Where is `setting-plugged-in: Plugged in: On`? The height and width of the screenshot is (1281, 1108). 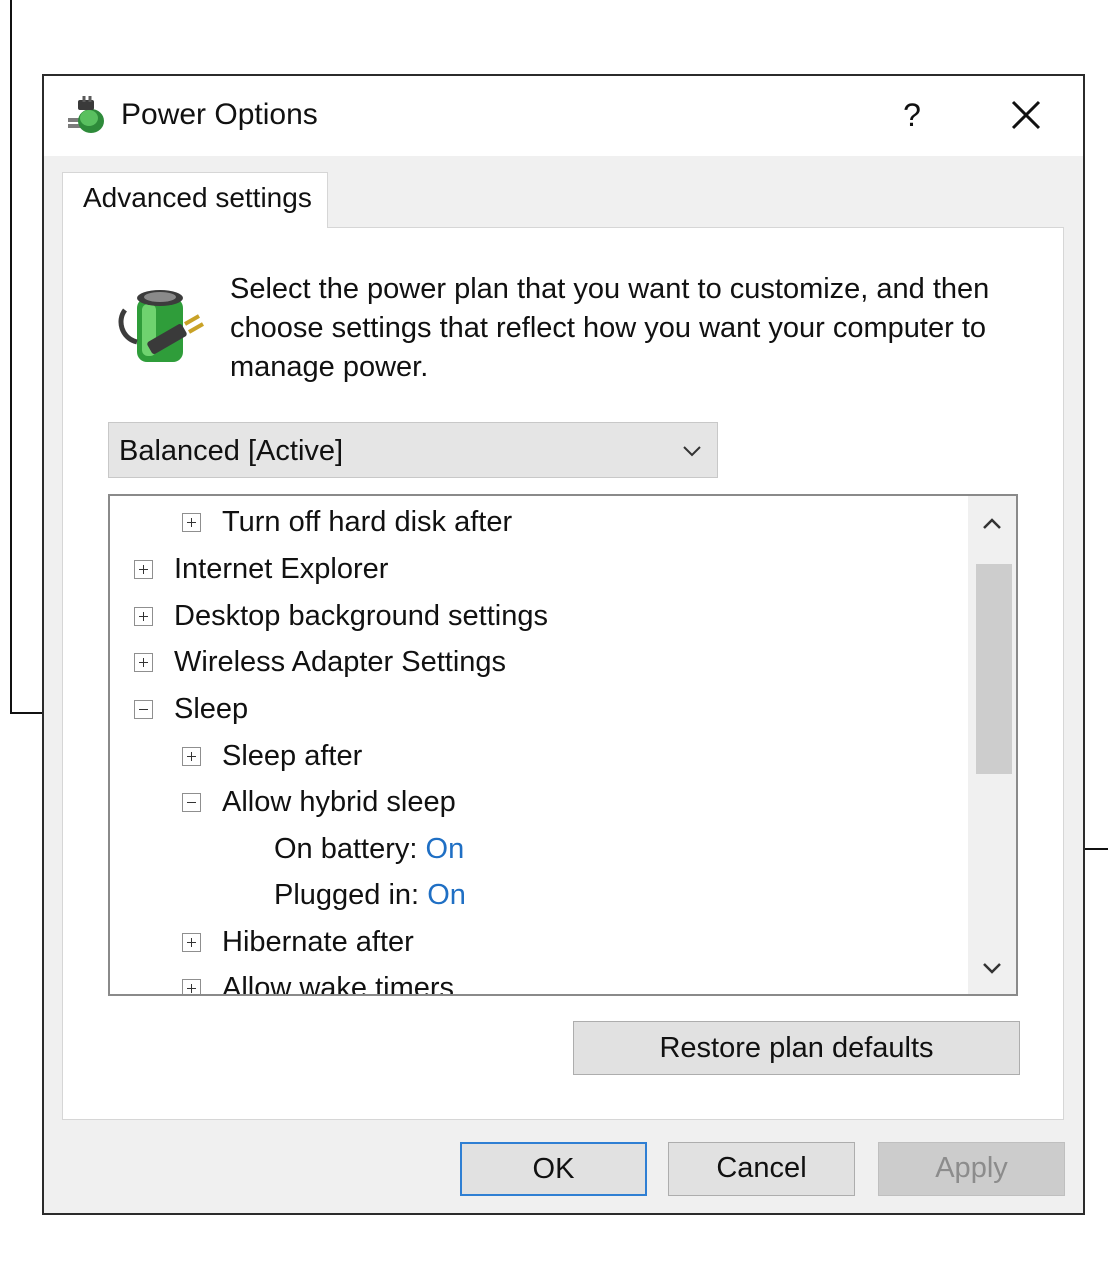 setting-plugged-in: Plugged in: On is located at coordinates (370, 895).